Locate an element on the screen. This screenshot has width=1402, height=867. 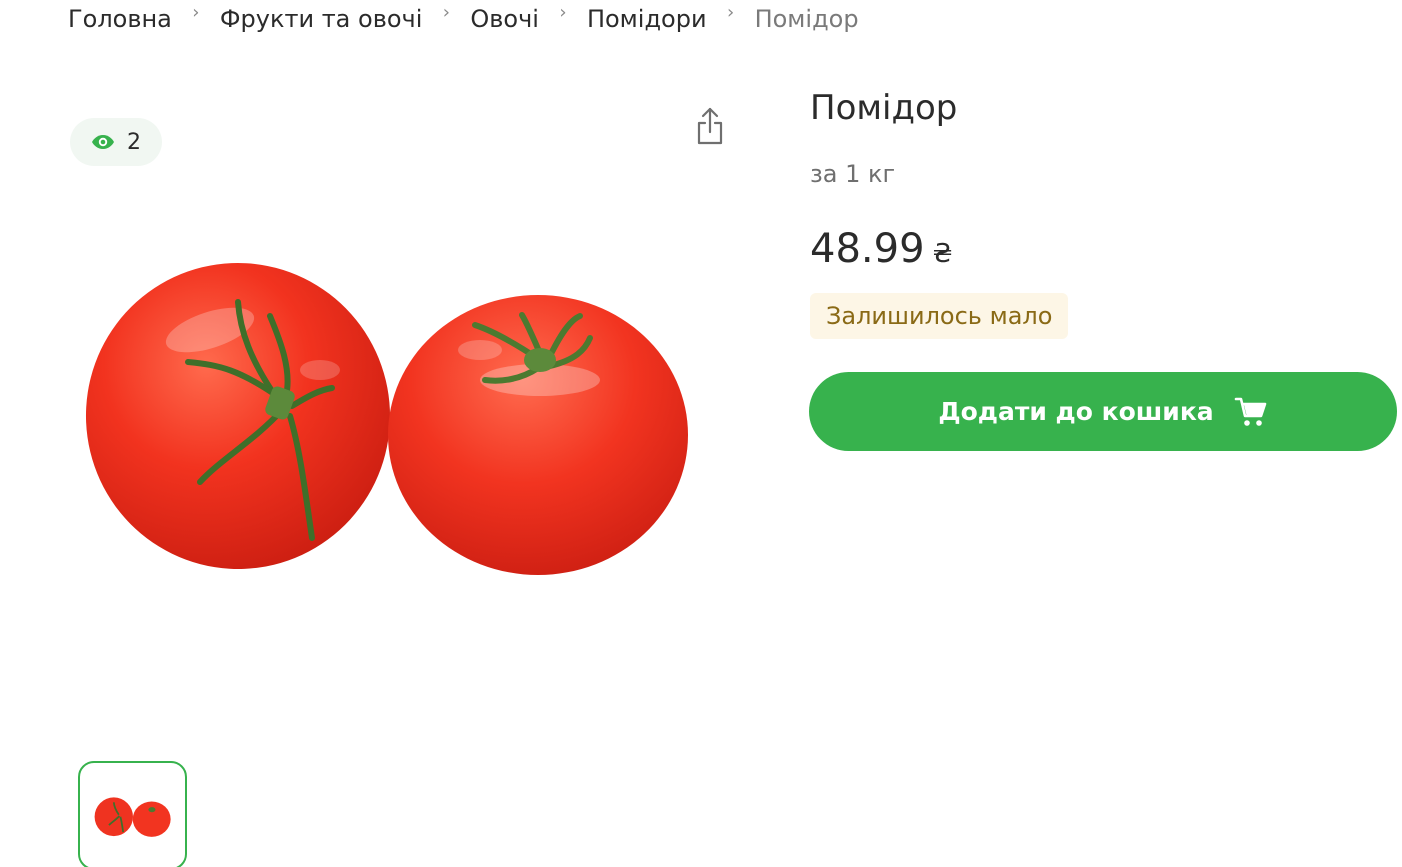
share-icon is located at coordinates (710, 126).